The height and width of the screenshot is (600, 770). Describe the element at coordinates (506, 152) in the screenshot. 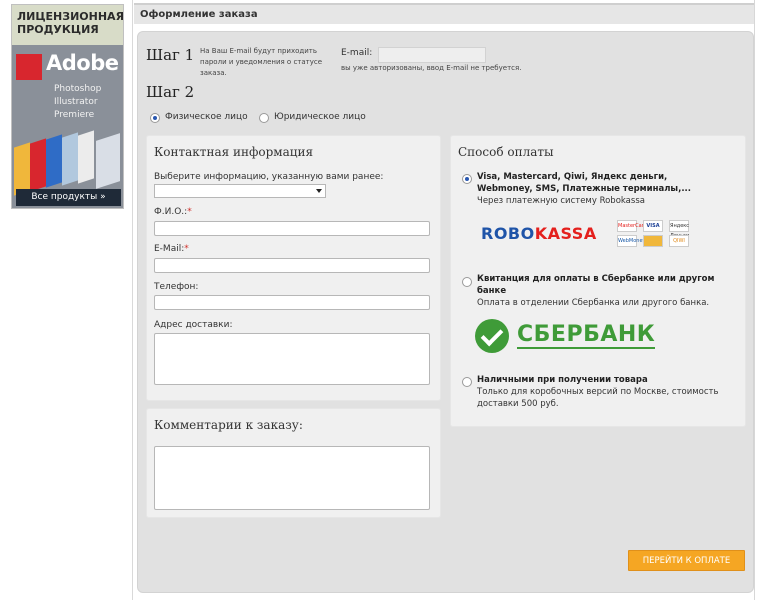

I see `payment-title: Способ оплаты` at that location.